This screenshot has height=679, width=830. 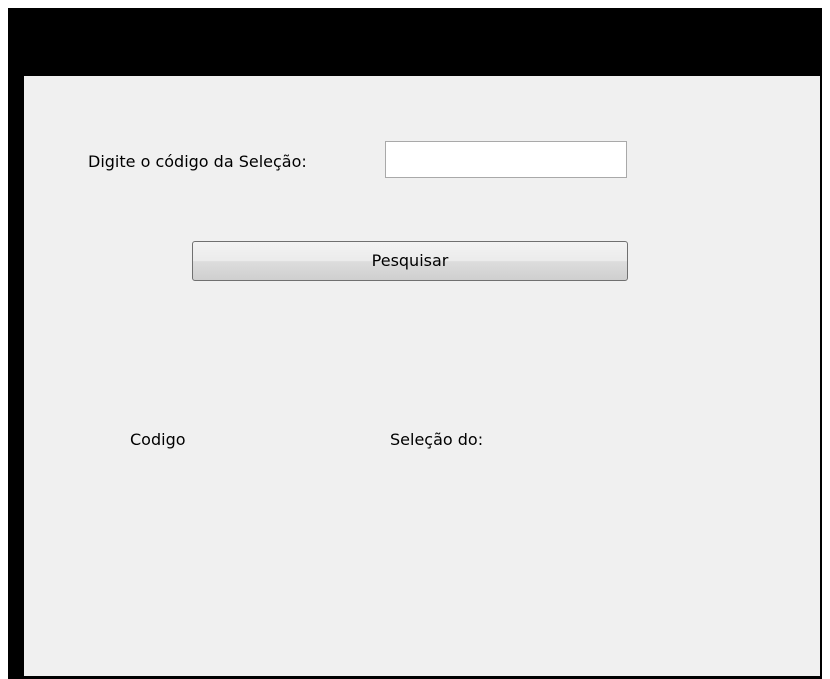 I want to click on selecao-label: Seleção do:, so click(x=437, y=439).